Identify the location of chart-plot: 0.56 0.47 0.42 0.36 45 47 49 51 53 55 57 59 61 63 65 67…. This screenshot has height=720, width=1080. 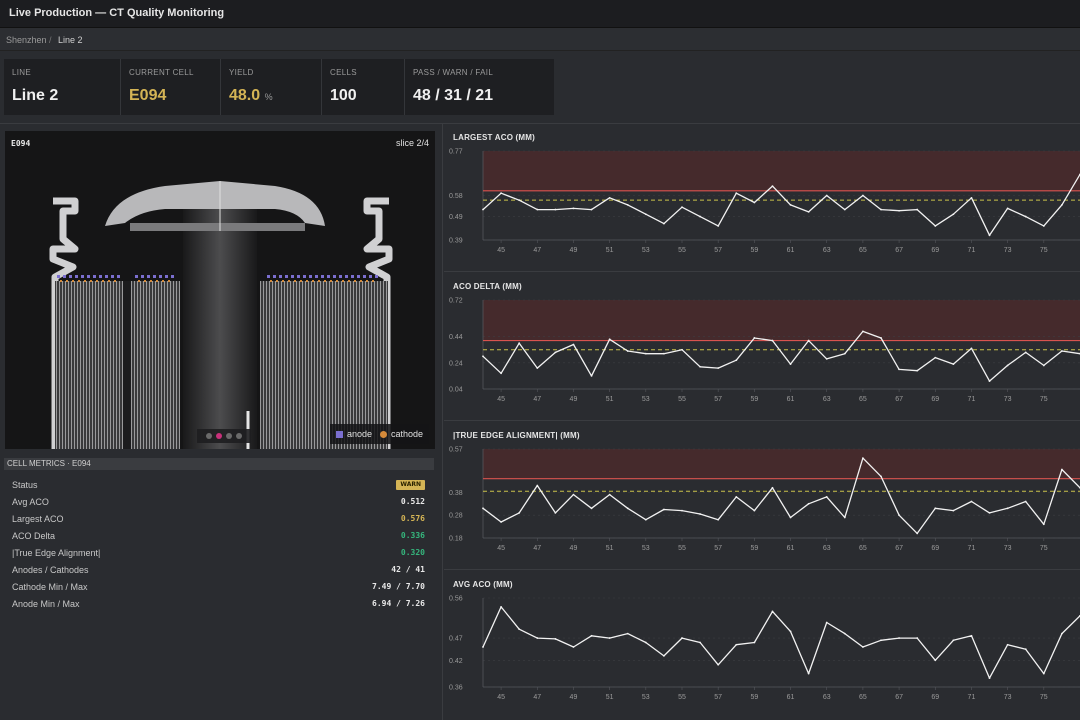
(762, 645).